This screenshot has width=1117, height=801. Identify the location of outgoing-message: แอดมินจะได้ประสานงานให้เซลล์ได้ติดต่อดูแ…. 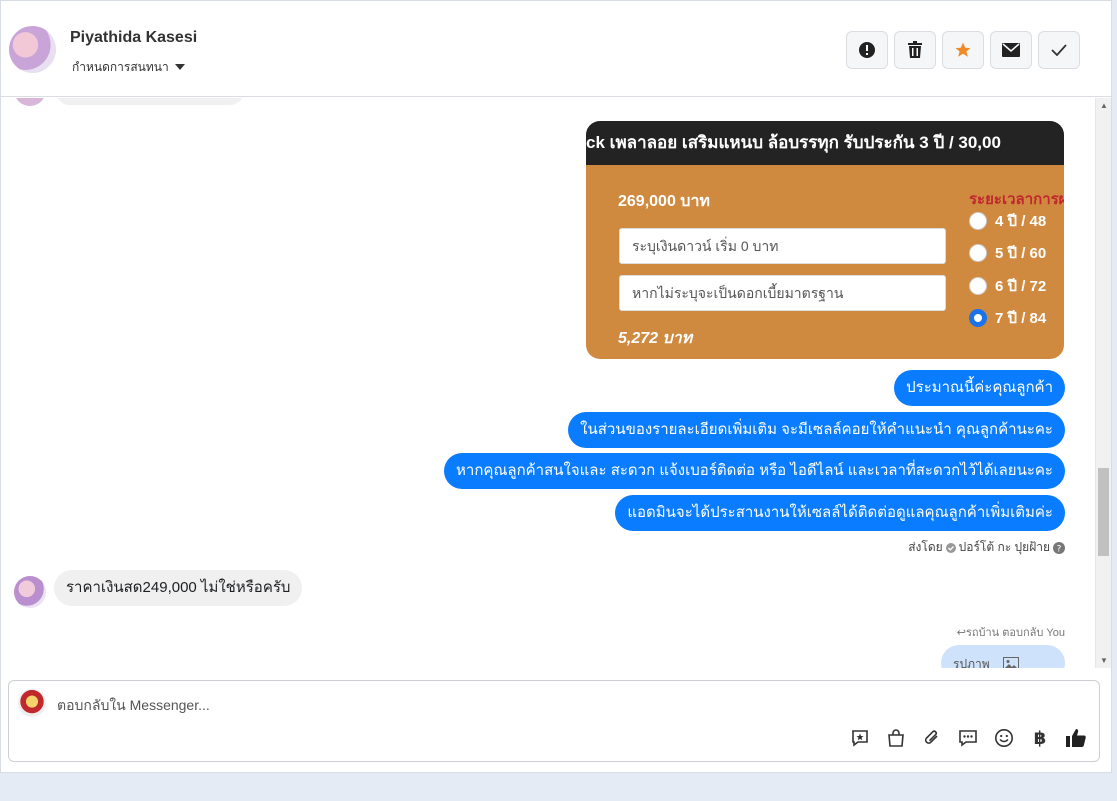
(840, 513).